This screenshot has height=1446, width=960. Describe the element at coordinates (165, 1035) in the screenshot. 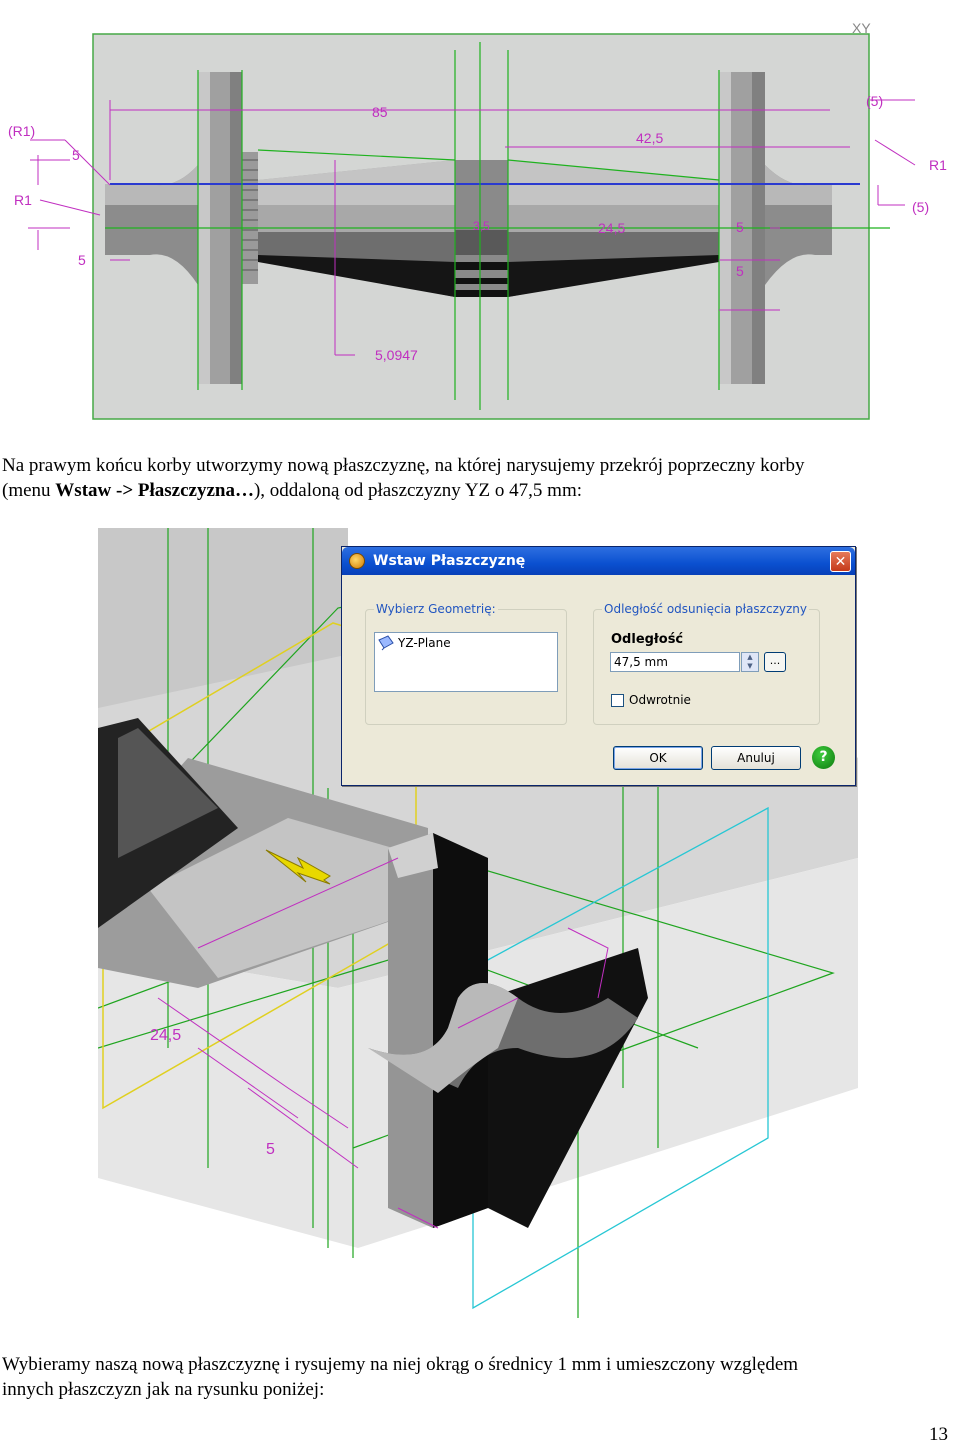

I see `fig2-dim-24-5: 24,5` at that location.